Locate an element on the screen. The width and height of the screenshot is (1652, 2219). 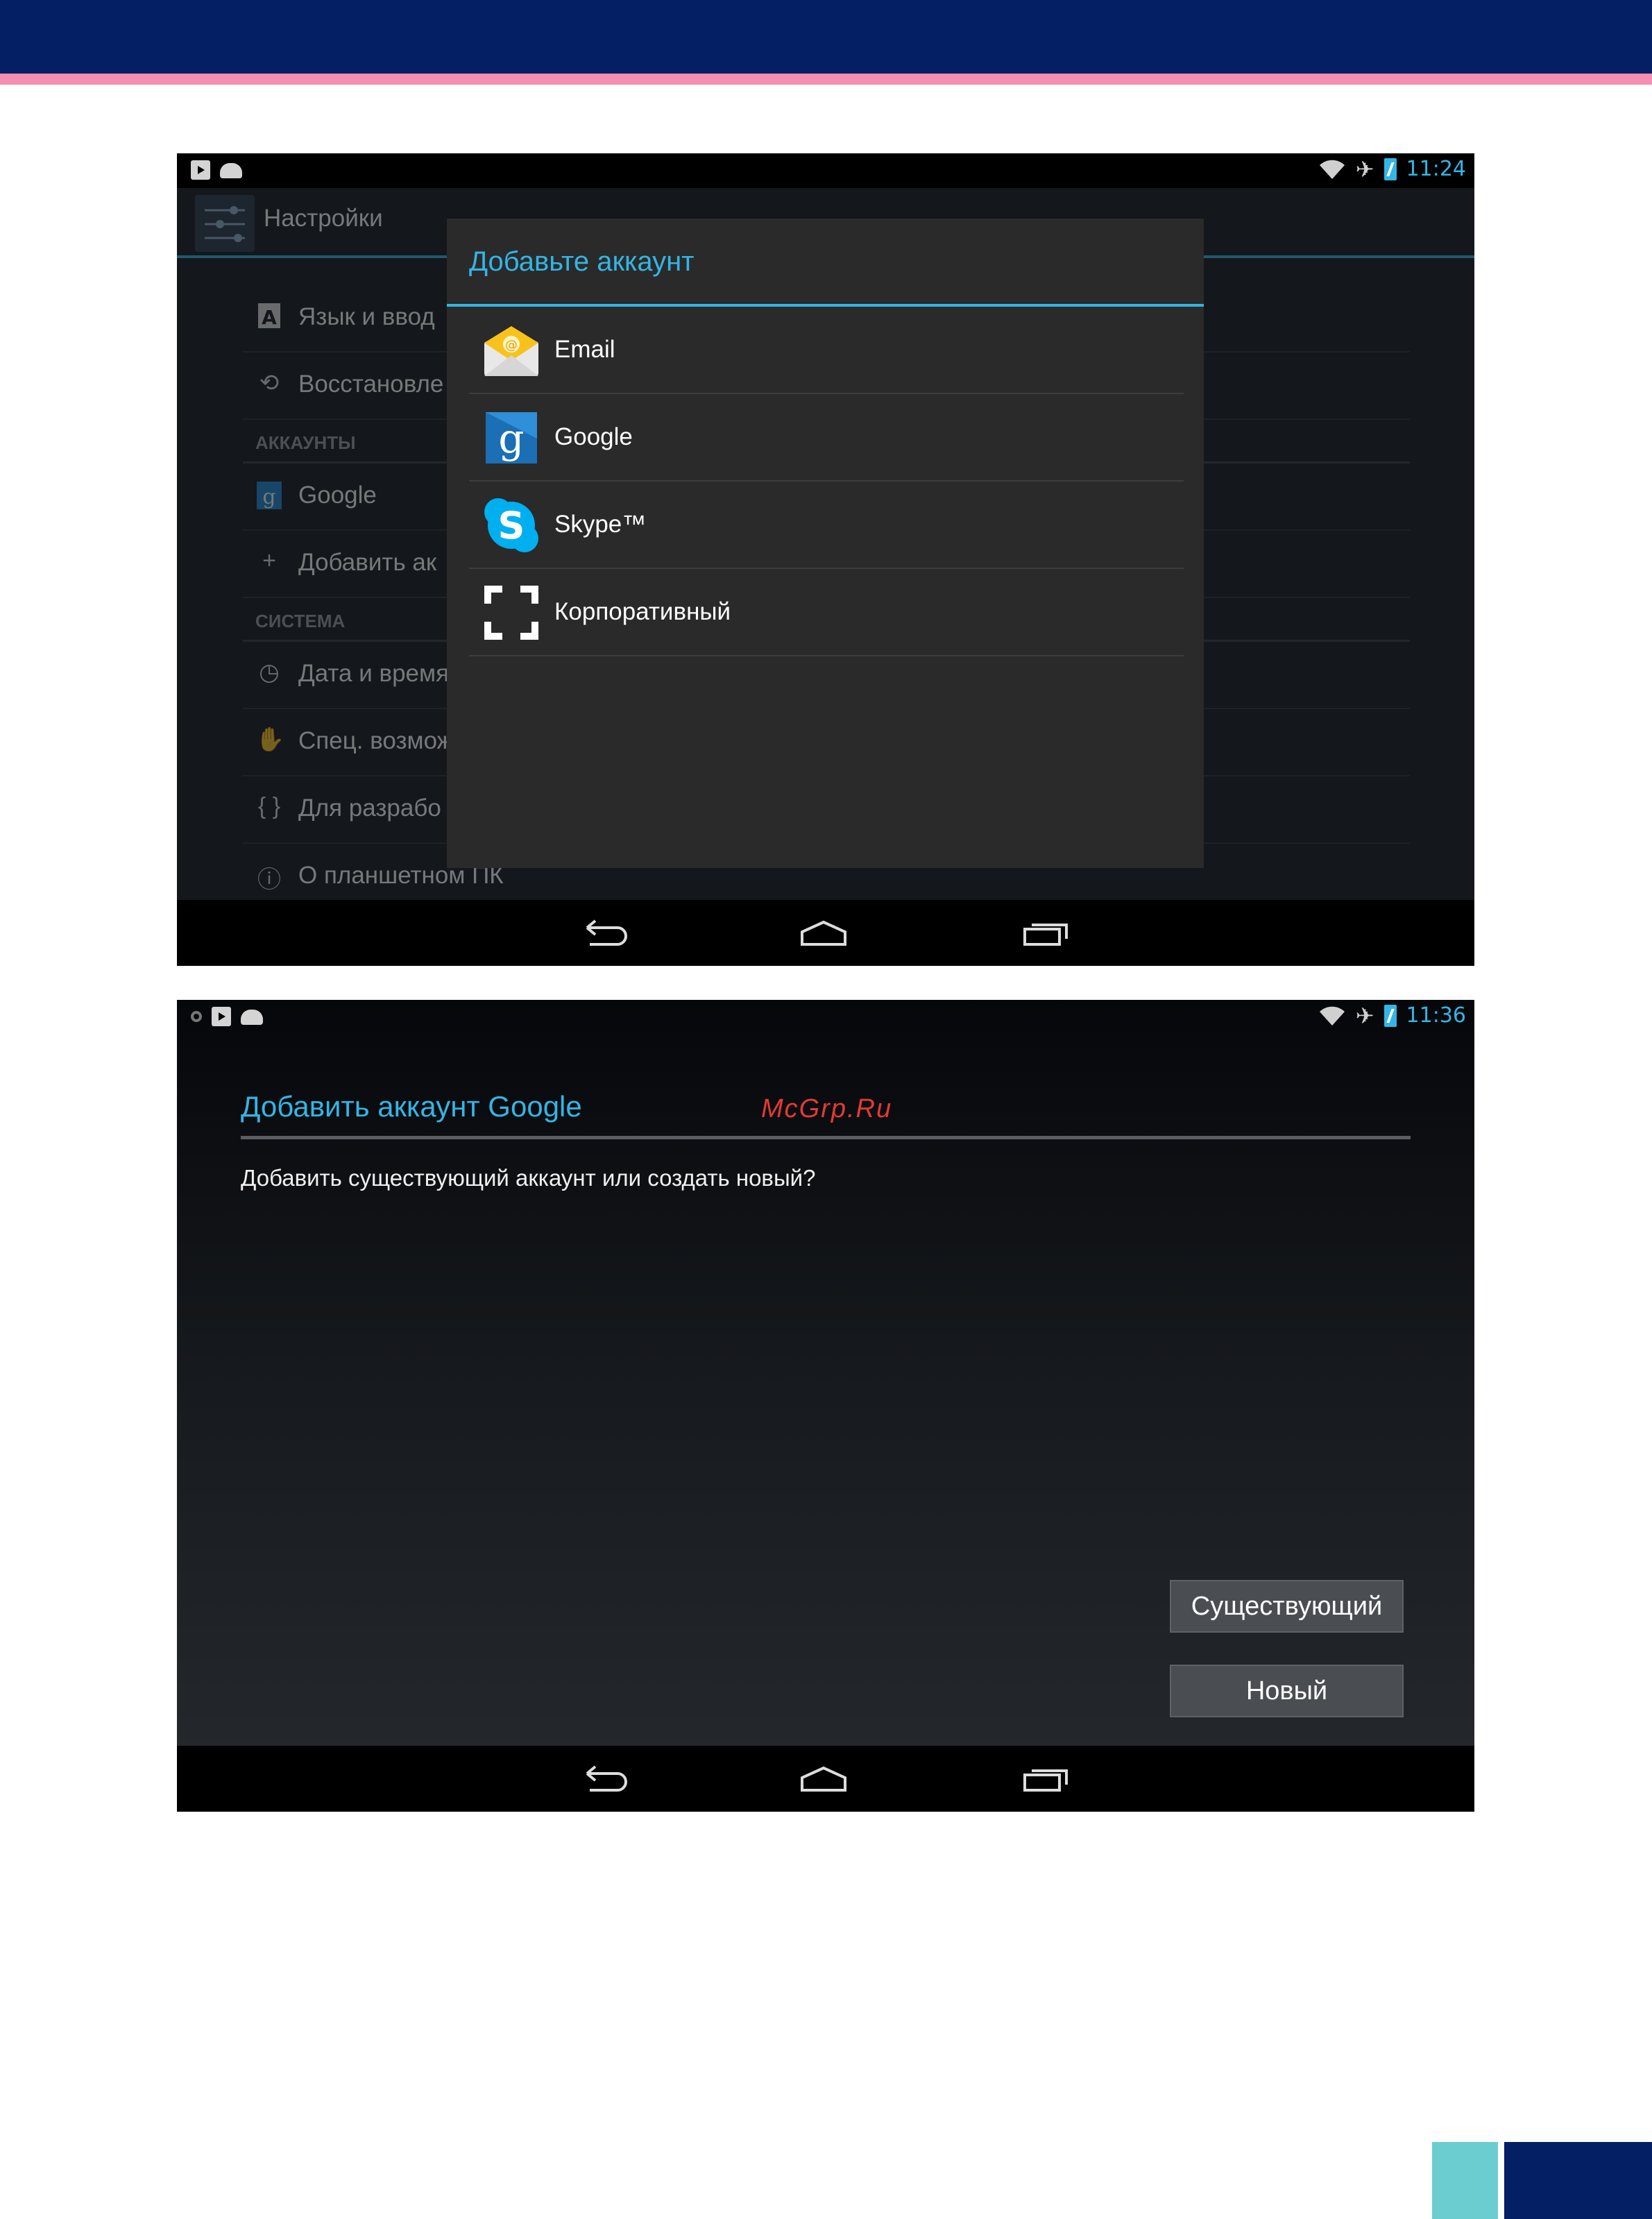
dialog-title: Добавьте аккаунт is located at coordinates (582, 261).